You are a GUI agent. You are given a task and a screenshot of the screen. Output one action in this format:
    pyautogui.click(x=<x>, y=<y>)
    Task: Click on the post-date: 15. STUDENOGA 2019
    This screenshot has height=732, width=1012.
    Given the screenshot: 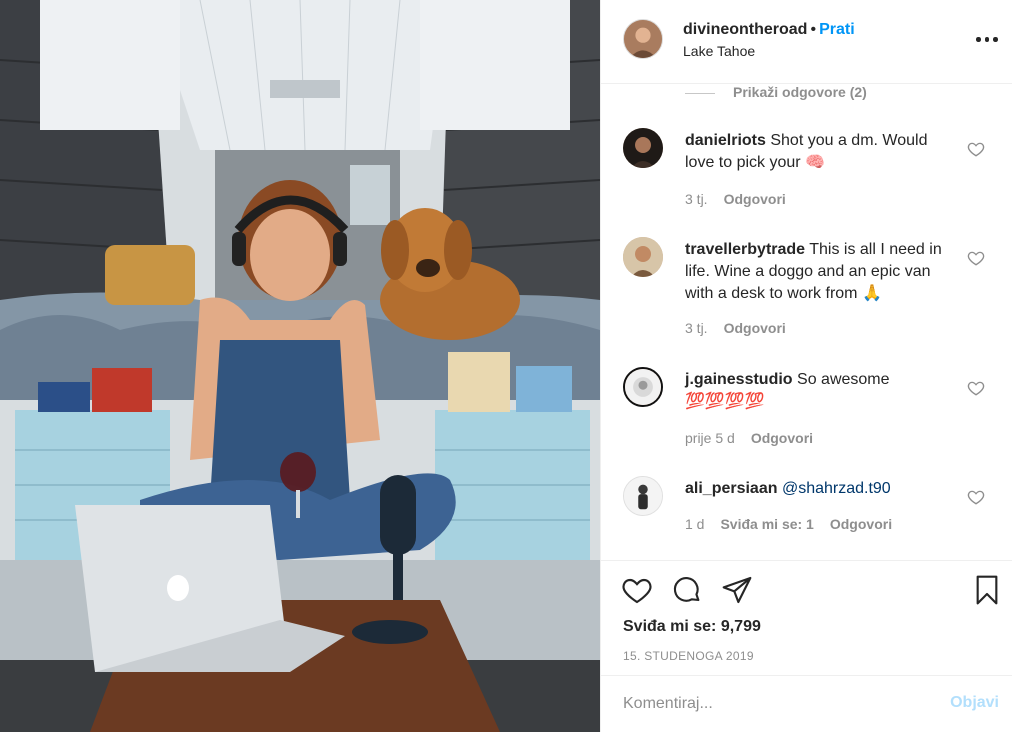 What is the action you would take?
    pyautogui.click(x=688, y=656)
    